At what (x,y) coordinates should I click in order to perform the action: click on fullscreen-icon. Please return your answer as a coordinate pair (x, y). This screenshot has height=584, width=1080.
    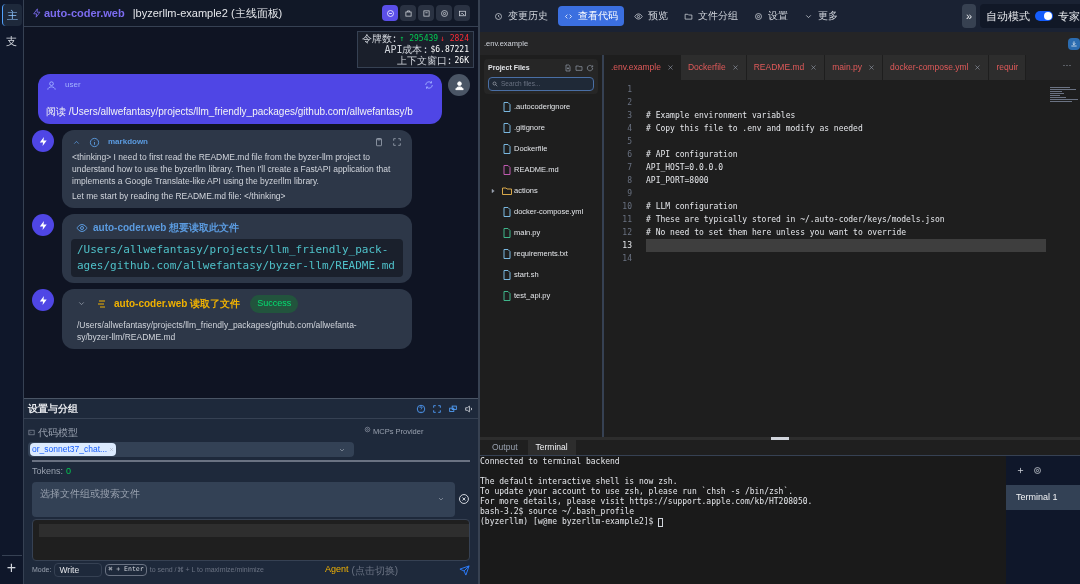
    Looking at the image, I should click on (437, 408).